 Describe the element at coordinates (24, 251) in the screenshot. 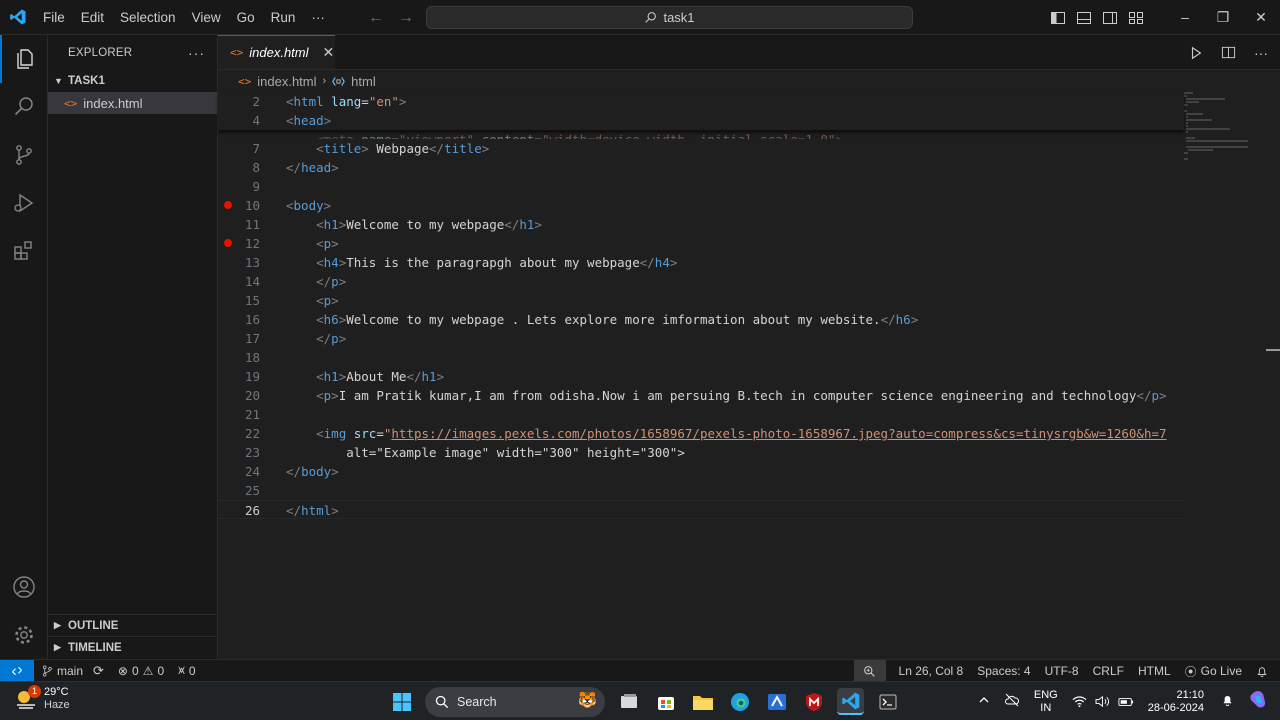

I see `extensions-activity` at that location.